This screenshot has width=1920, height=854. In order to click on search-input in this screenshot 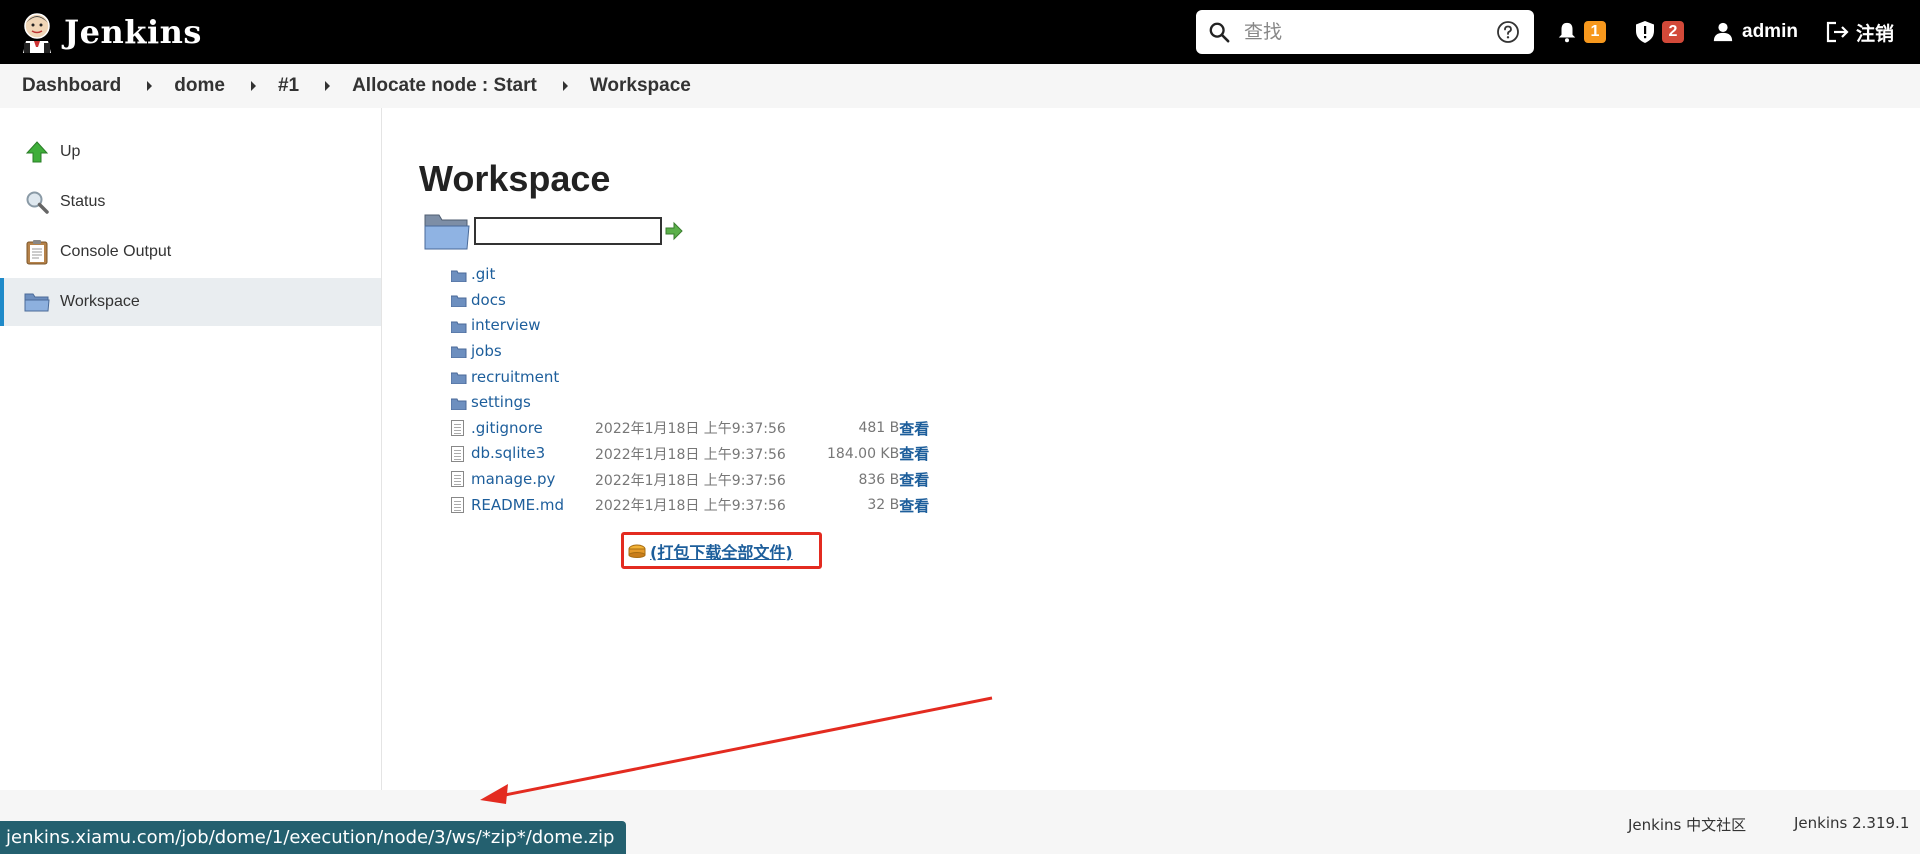, I will do `click(1359, 32)`.